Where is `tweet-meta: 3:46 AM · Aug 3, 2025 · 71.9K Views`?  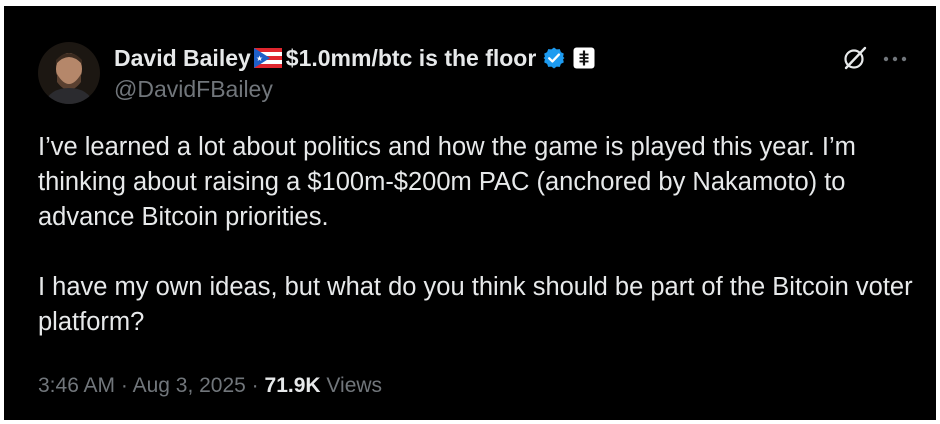
tweet-meta: 3:46 AM · Aug 3, 2025 · 71.9K Views is located at coordinates (210, 386).